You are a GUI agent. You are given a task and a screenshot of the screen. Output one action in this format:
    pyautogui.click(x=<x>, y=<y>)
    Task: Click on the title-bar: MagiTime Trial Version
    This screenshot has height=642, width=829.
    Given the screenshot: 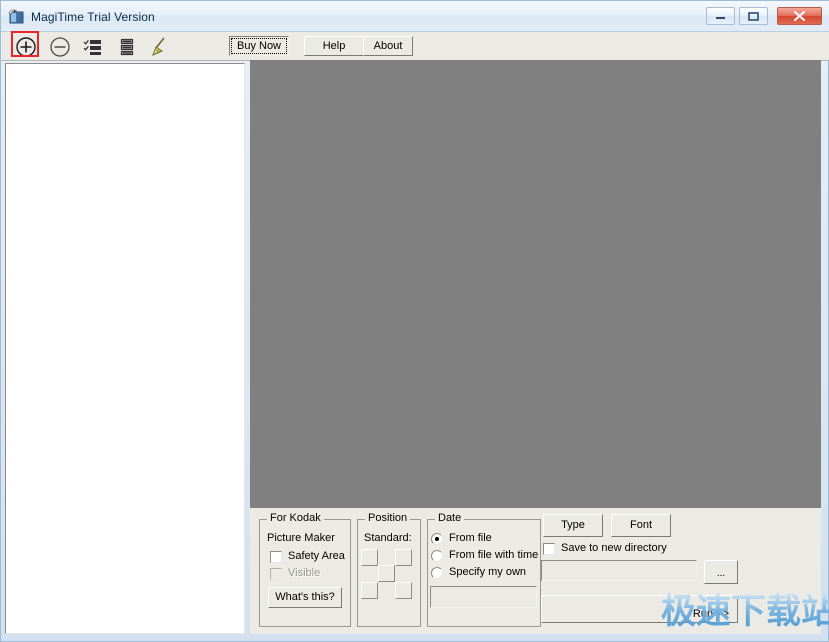 What is the action you would take?
    pyautogui.click(x=415, y=16)
    